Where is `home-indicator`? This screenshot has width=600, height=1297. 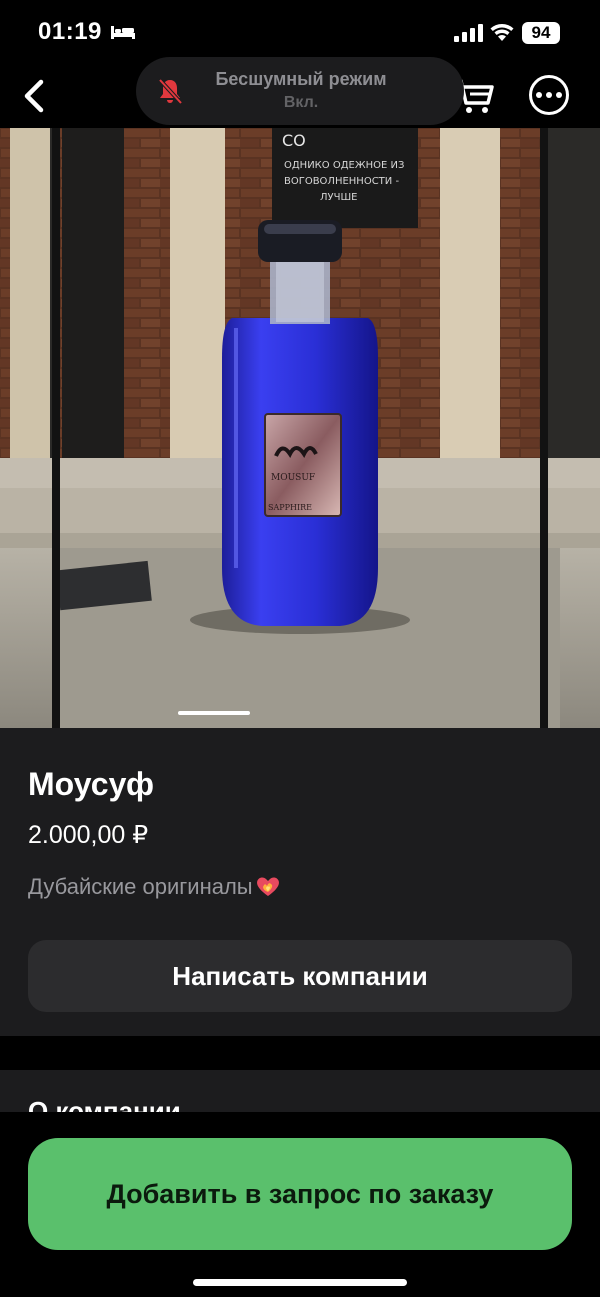 home-indicator is located at coordinates (300, 1282).